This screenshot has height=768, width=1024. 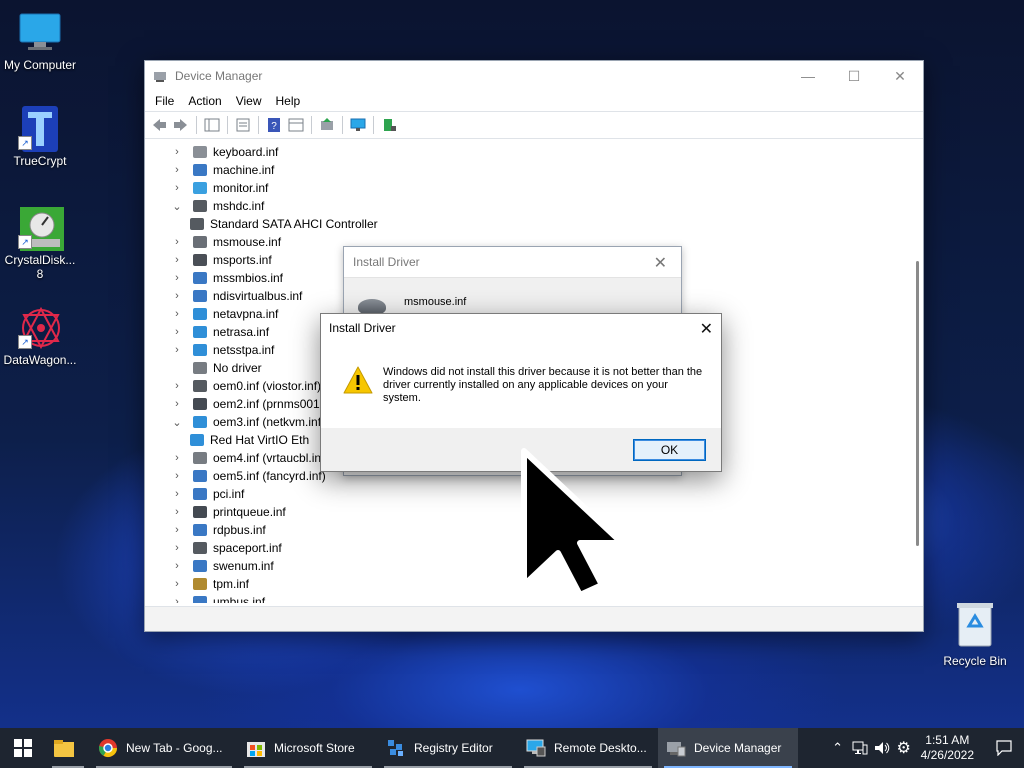 What do you see at coordinates (389, 125) in the screenshot?
I see `add-driver-icon` at bounding box center [389, 125].